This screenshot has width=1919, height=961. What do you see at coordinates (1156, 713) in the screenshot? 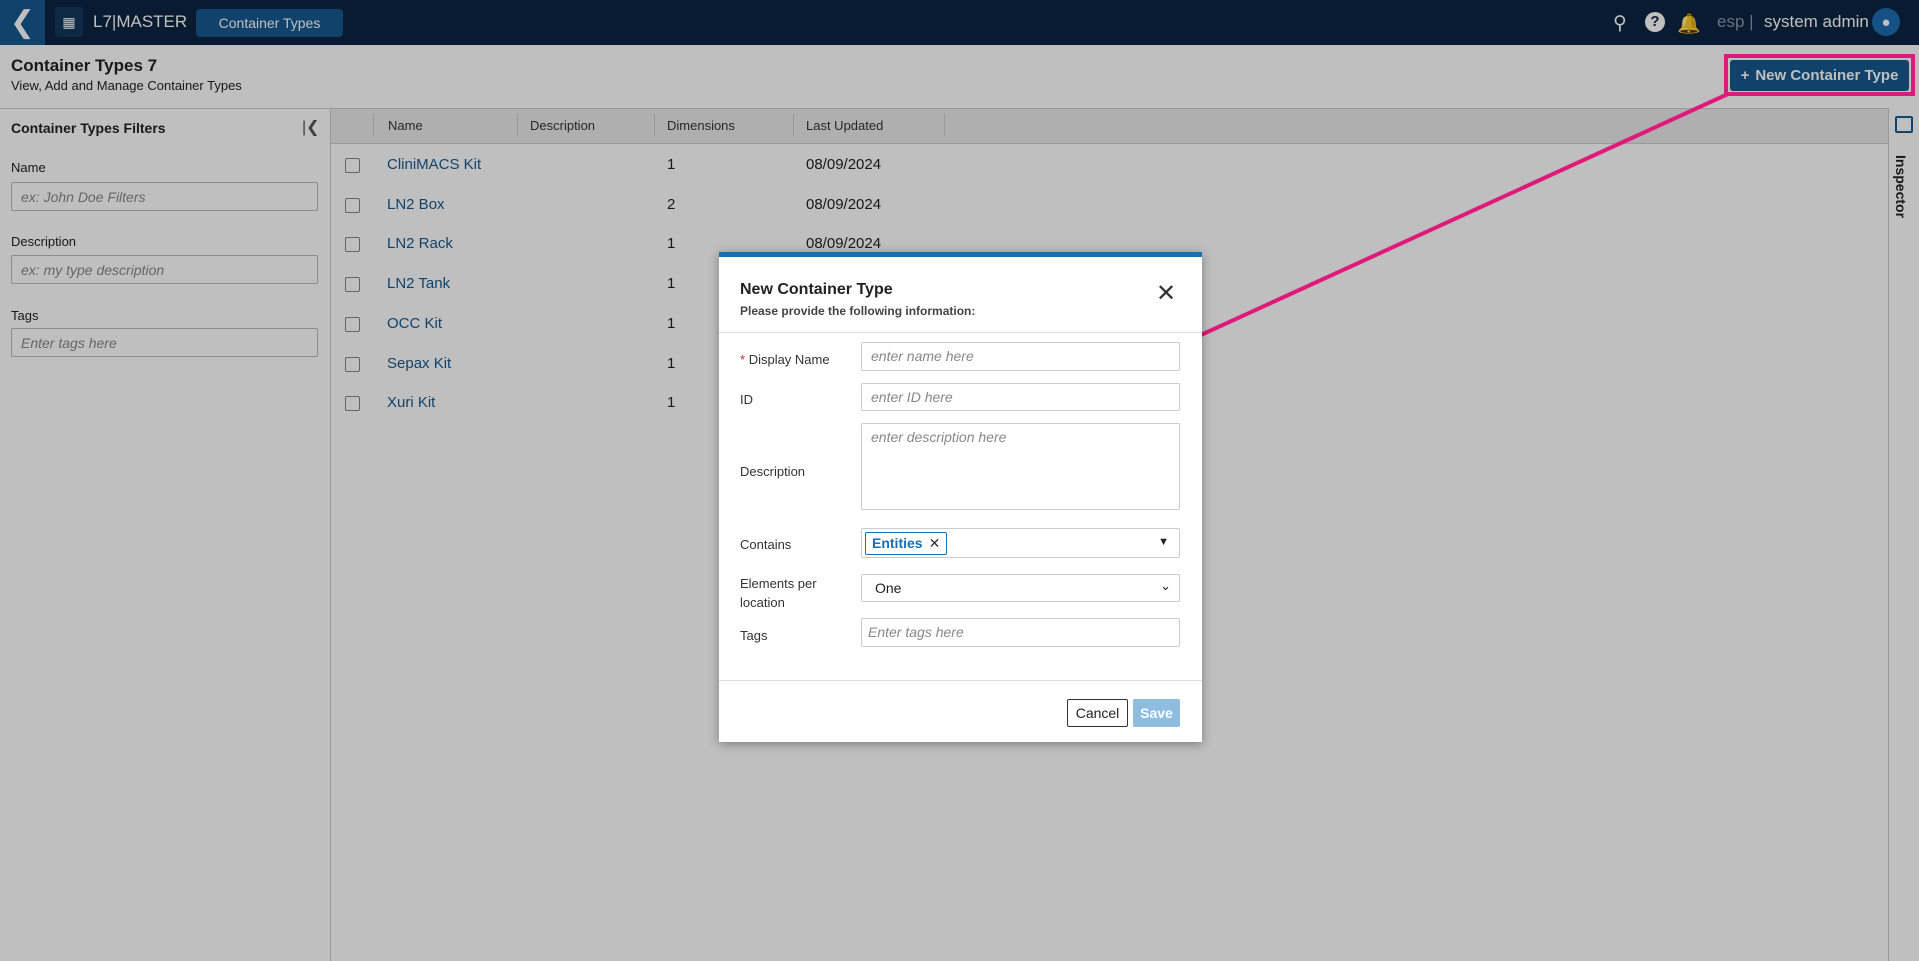
I see `save-button: Save` at bounding box center [1156, 713].